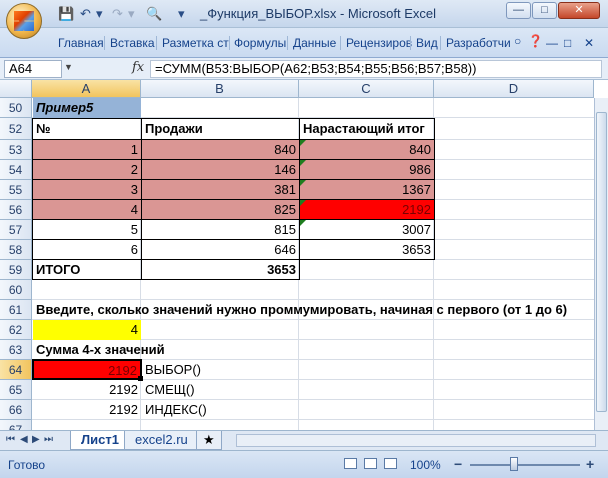  I want to click on redo-dropdown-icon: ▾, so click(131, 14).